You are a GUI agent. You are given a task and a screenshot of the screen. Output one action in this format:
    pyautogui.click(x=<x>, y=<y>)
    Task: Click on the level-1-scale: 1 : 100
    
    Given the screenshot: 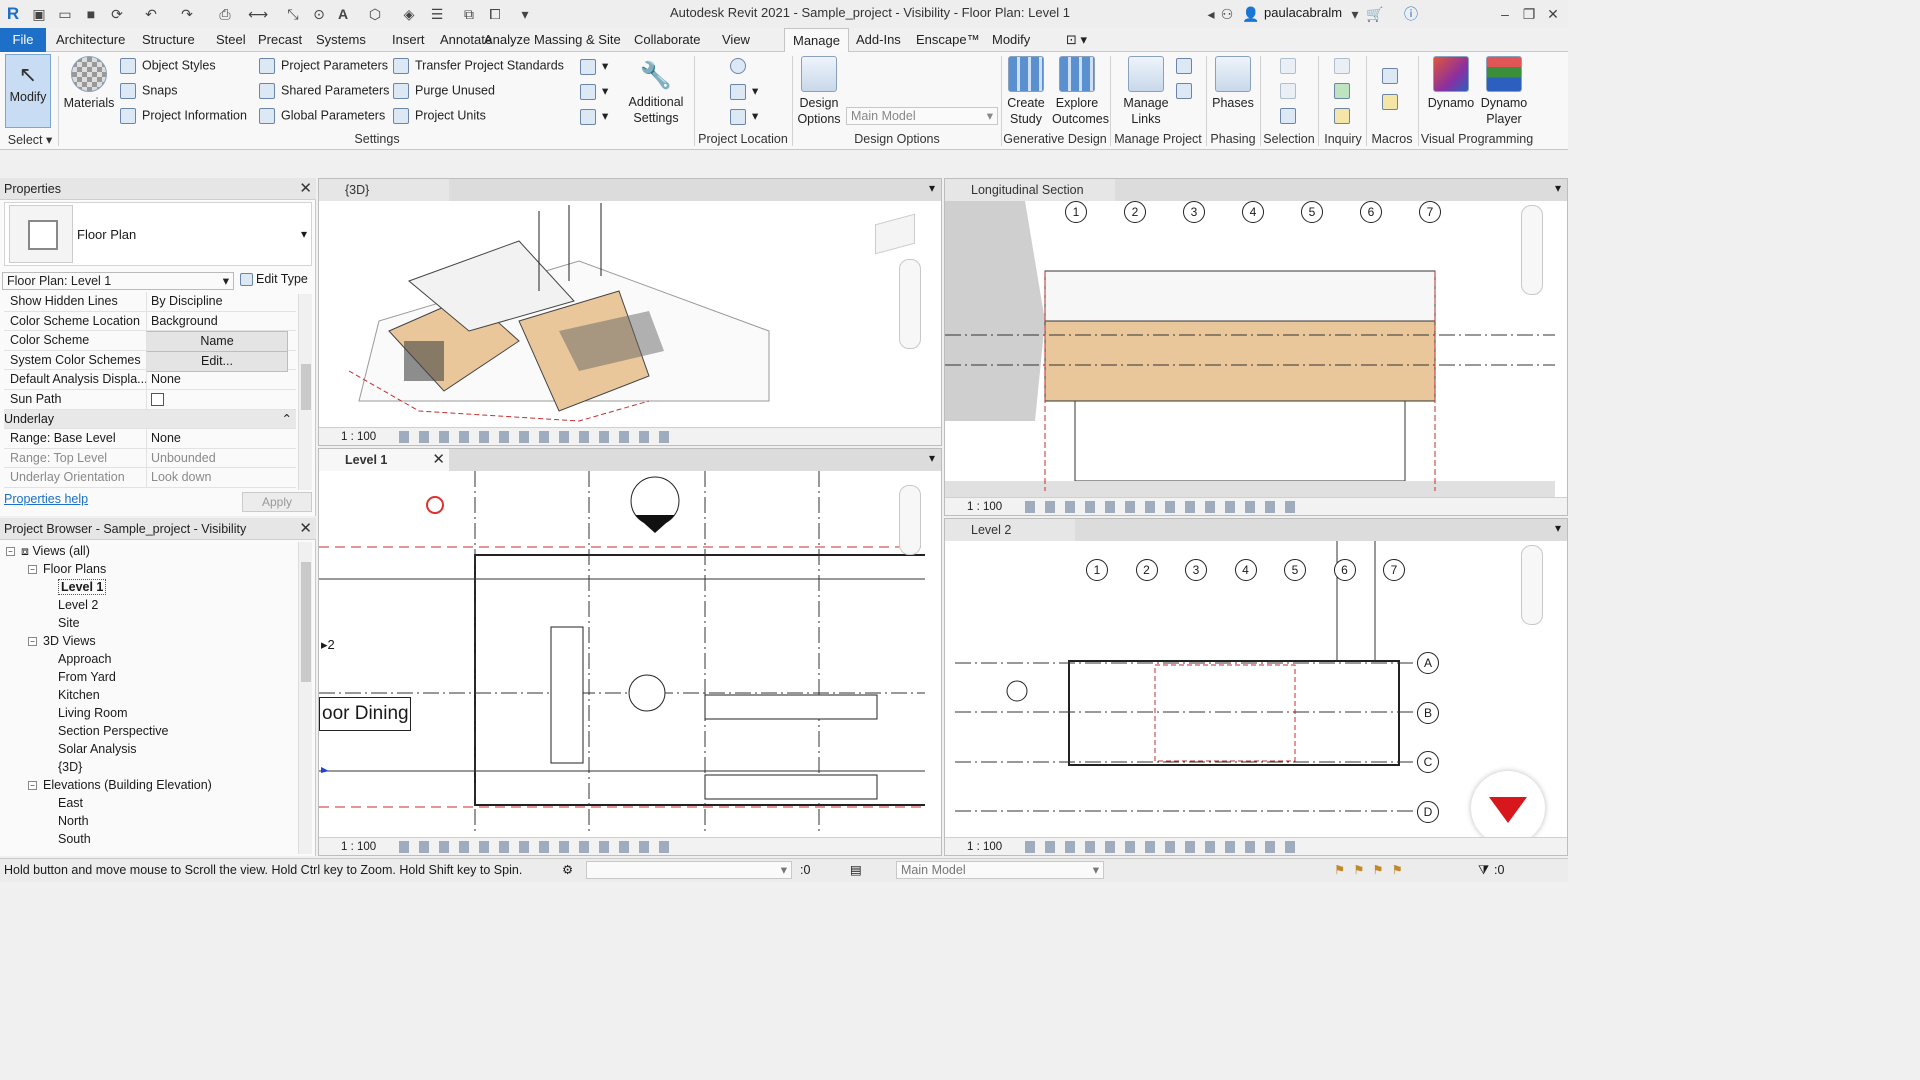 What is the action you would take?
    pyautogui.click(x=358, y=846)
    